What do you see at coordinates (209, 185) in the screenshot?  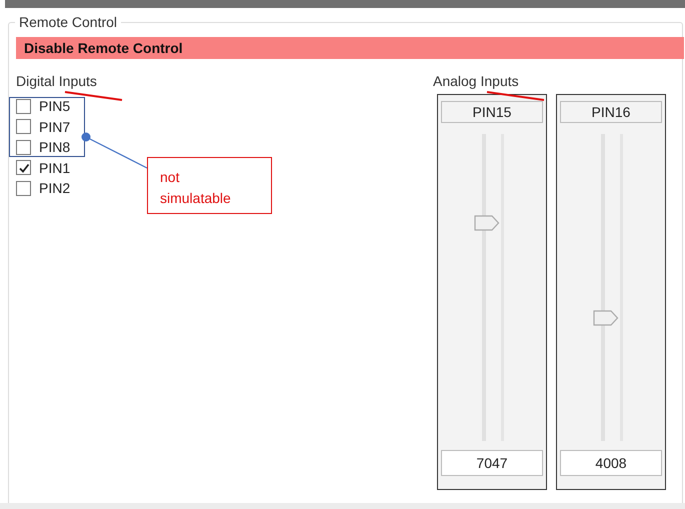 I see `annotation-callout: not simulatable` at bounding box center [209, 185].